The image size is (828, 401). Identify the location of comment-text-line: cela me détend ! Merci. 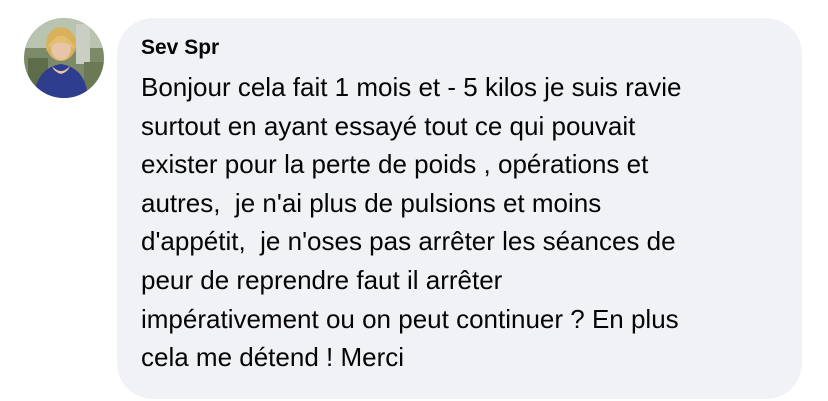
(273, 357).